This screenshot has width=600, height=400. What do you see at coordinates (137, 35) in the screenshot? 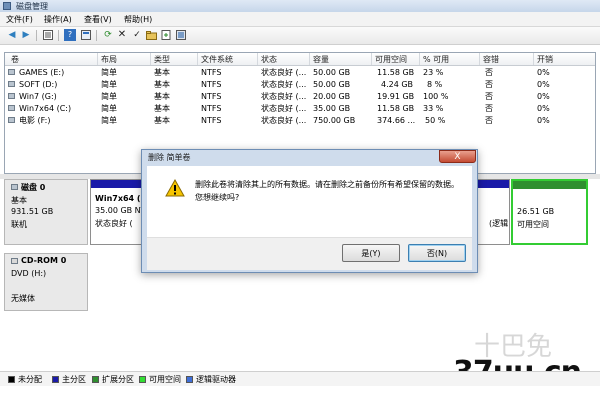
I see `check-icon: ✓` at bounding box center [137, 35].